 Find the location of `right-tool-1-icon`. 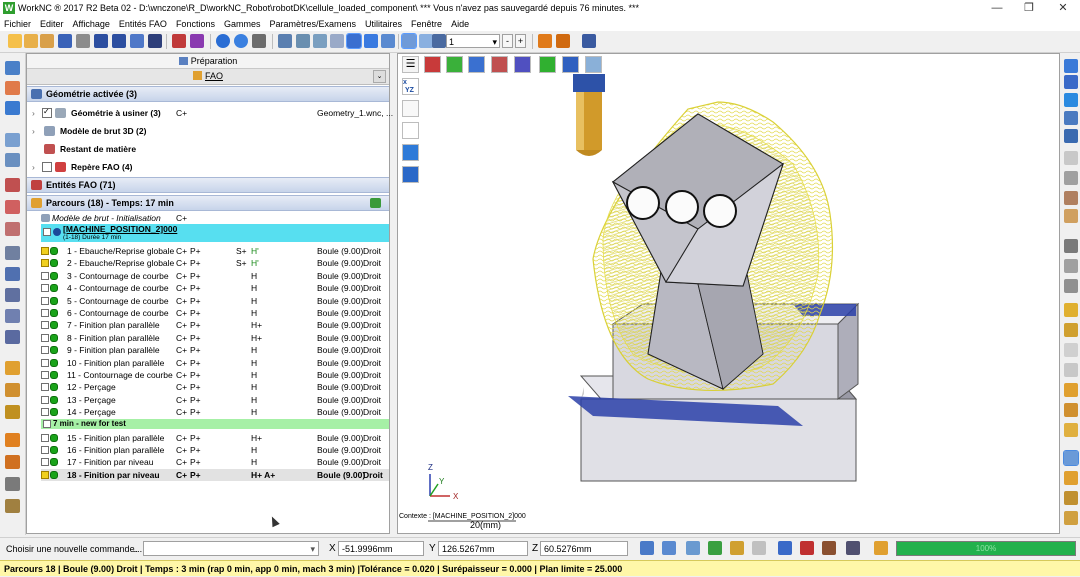

right-tool-1-icon is located at coordinates (1071, 66).